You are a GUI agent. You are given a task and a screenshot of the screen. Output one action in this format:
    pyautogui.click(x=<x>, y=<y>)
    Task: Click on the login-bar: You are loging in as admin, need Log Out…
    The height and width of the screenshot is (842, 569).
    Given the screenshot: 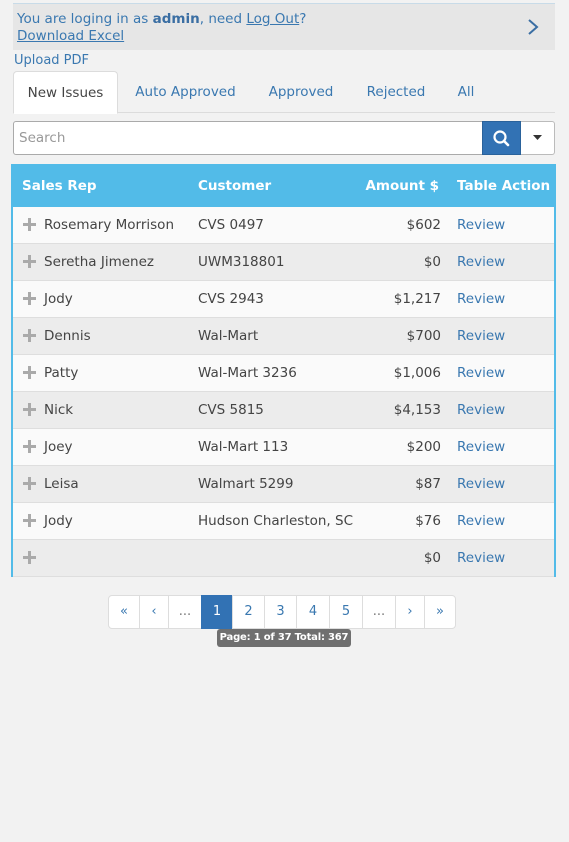 What is the action you would take?
    pyautogui.click(x=284, y=26)
    